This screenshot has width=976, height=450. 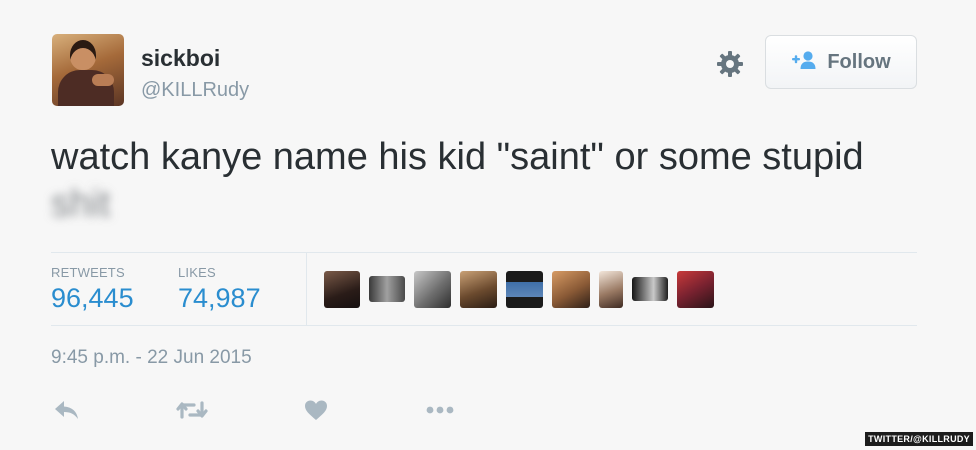 I want to click on image-credit-watermark: TWITTER/@KILLRUDY, so click(x=919, y=439).